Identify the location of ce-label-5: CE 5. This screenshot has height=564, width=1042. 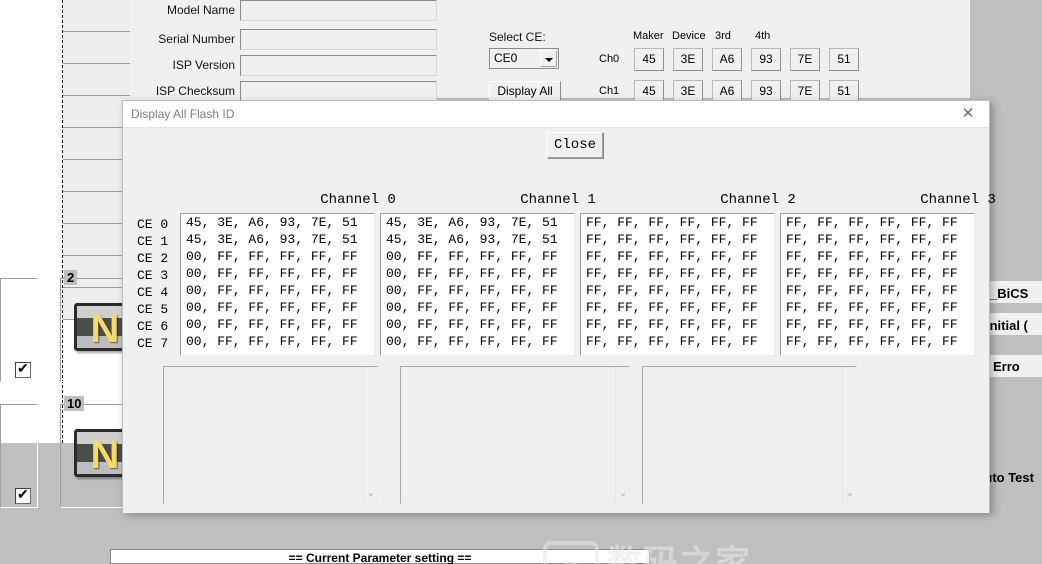
(153, 309).